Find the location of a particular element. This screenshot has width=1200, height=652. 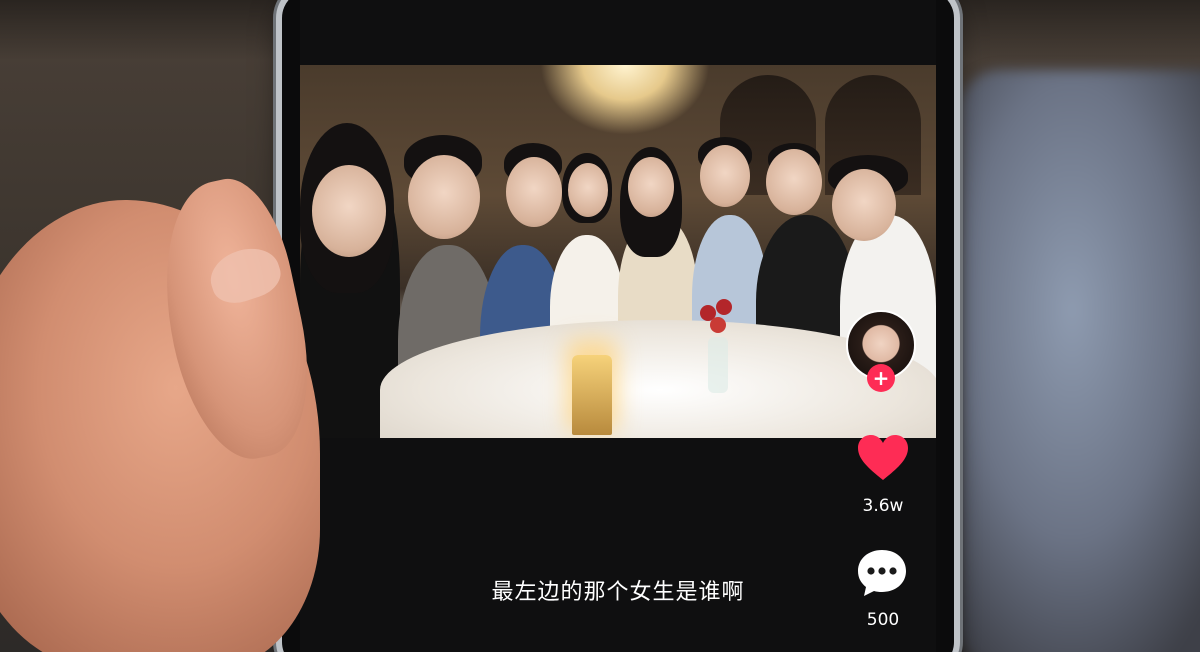

heart-icon is located at coordinates (883, 458).